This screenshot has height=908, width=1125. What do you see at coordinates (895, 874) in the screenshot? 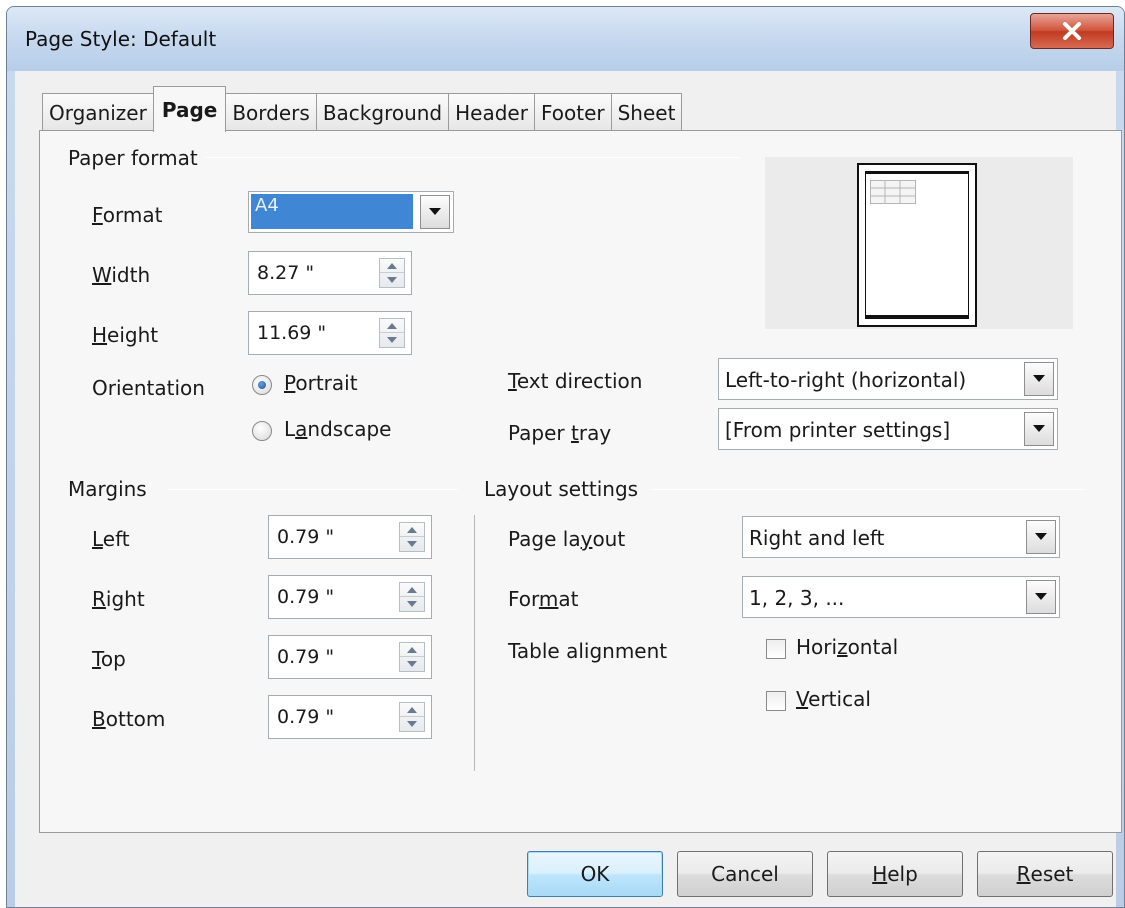
I see `help-button: Help` at bounding box center [895, 874].